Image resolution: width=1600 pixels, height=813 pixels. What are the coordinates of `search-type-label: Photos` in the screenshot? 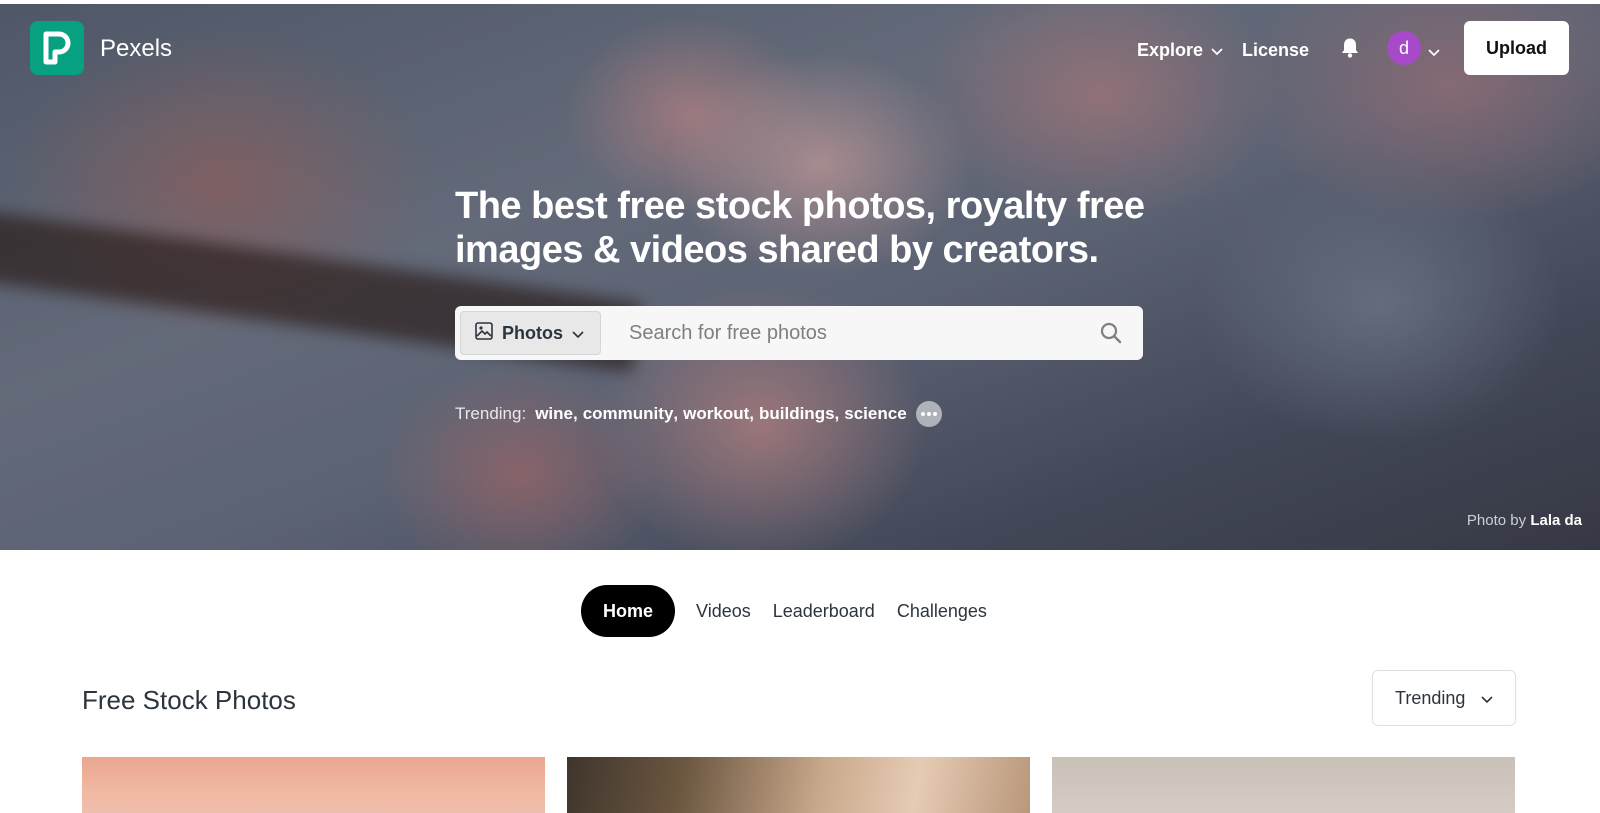 It's located at (532, 332).